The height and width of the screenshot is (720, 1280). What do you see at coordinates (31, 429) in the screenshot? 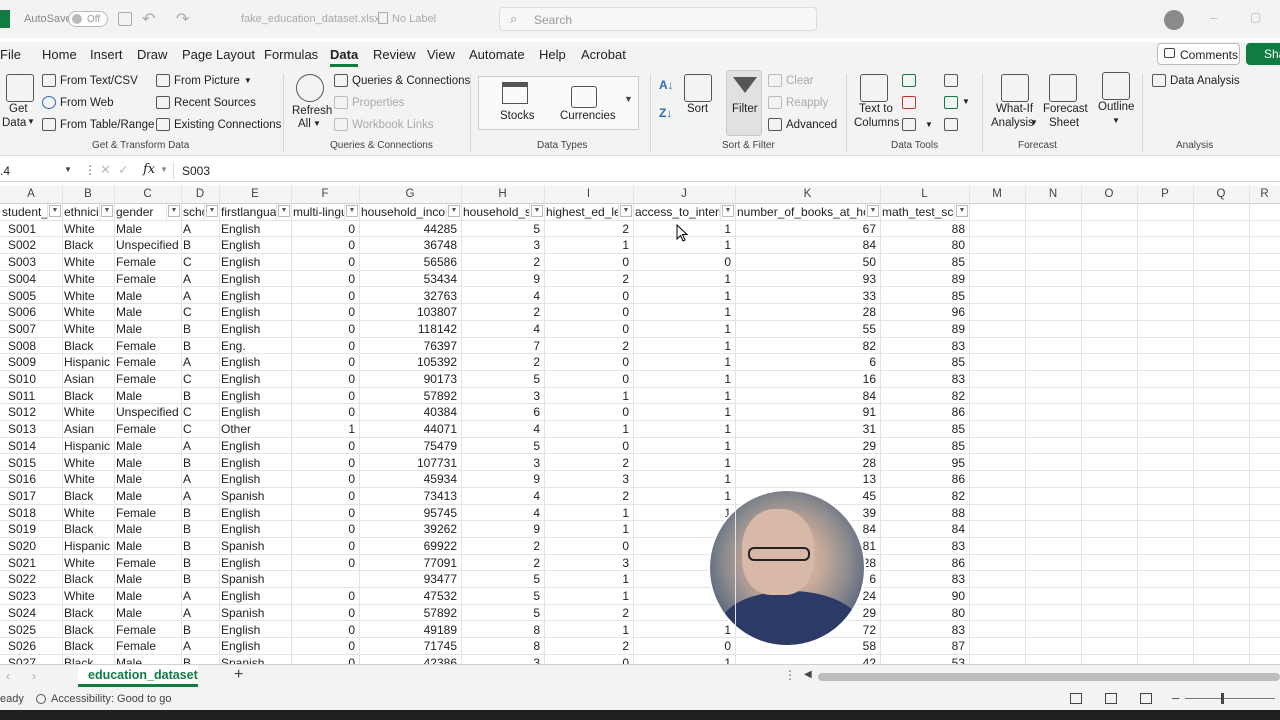
I see `table-cell: S013` at bounding box center [31, 429].